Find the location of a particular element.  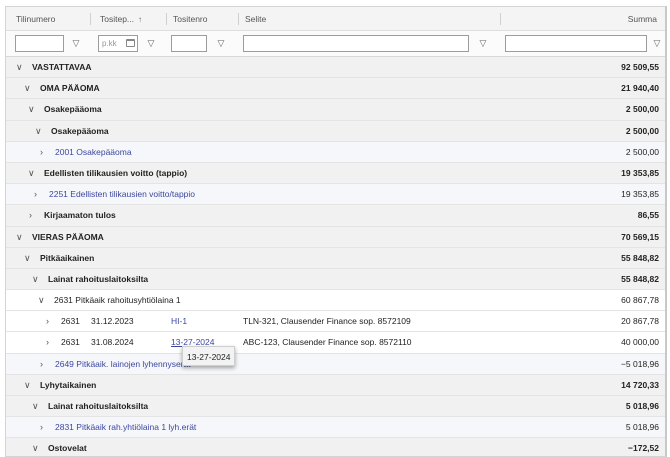

tositenro-filter-input is located at coordinates (189, 43).